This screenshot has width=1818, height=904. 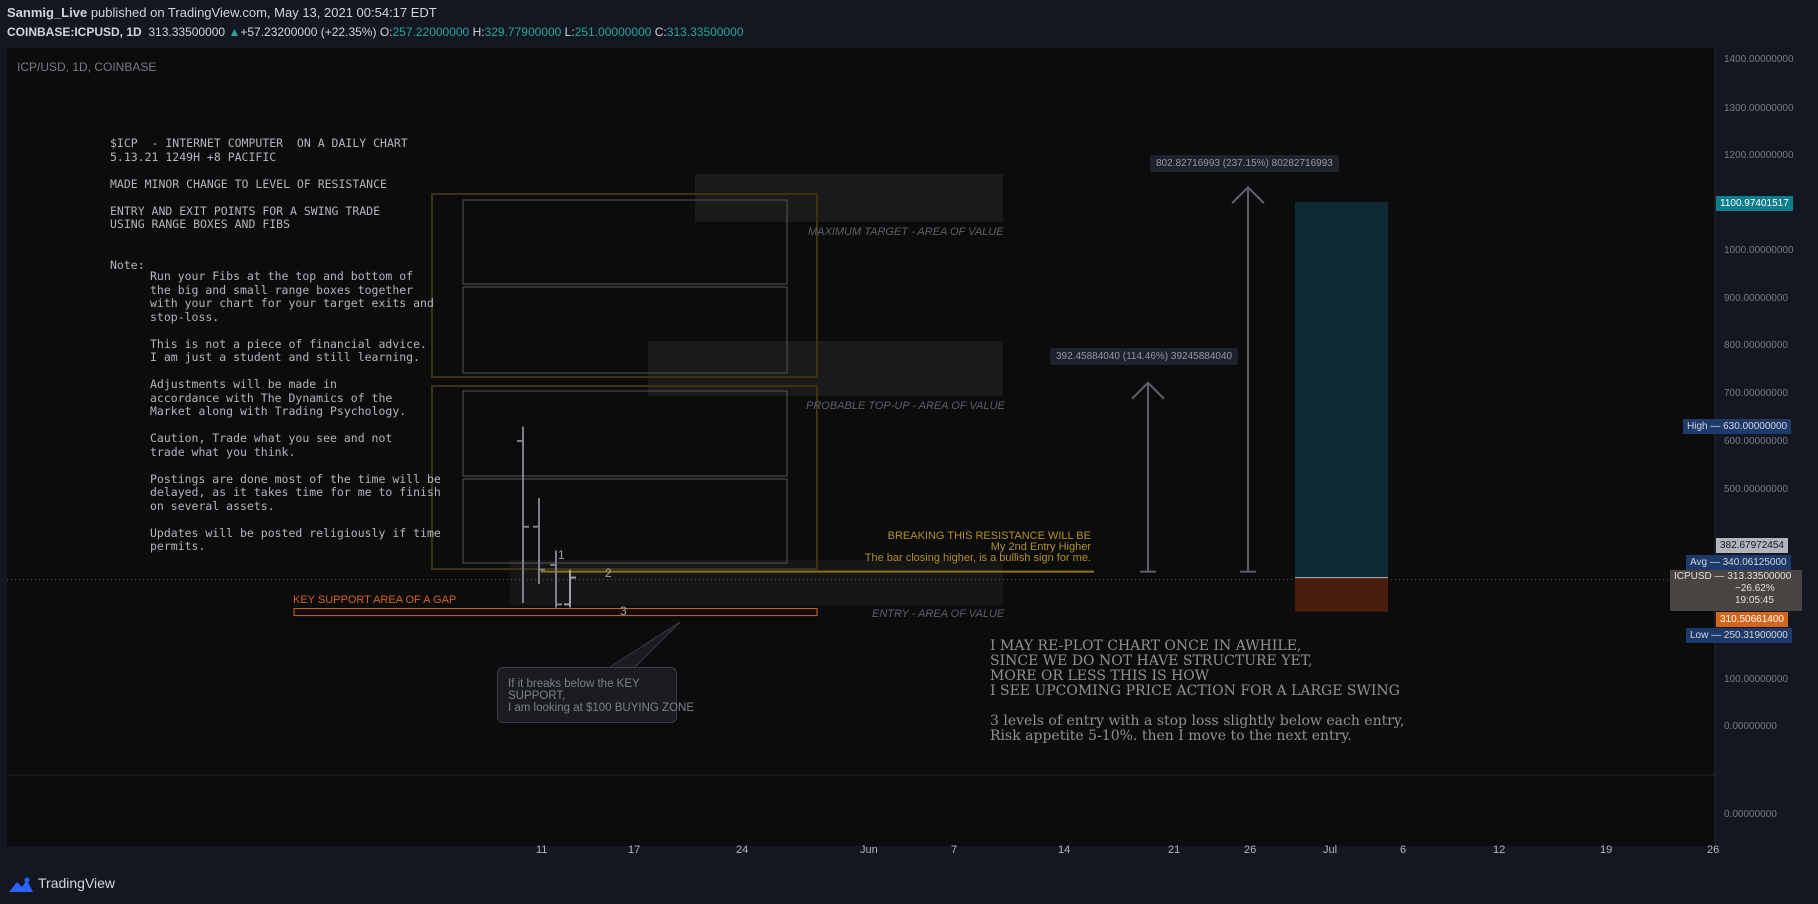 What do you see at coordinates (1737, 426) in the screenshot?
I see `high-price-tag: High — 630.00000000` at bounding box center [1737, 426].